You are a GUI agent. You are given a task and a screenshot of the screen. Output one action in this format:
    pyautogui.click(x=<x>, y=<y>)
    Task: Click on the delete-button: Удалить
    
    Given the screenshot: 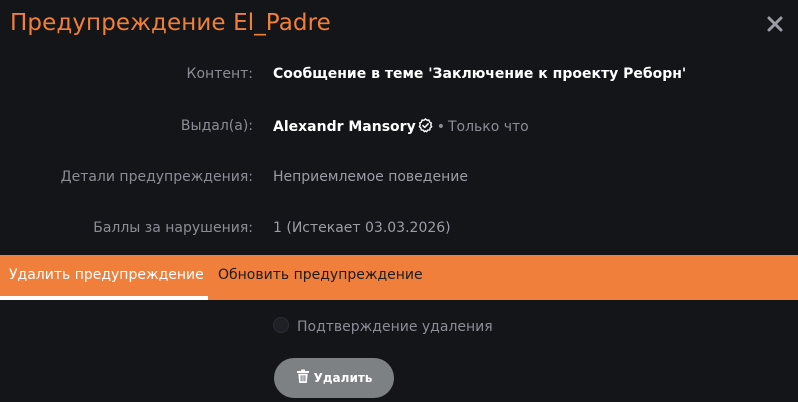 What is the action you would take?
    pyautogui.click(x=334, y=378)
    